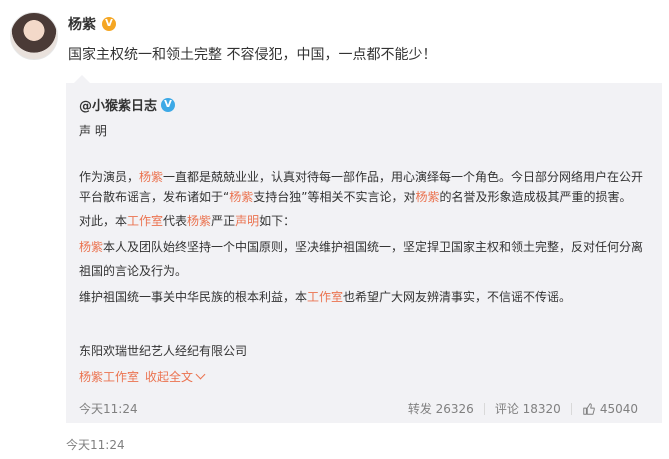  What do you see at coordinates (168, 104) in the screenshot?
I see `verified-blue-badge-icon: V` at bounding box center [168, 104].